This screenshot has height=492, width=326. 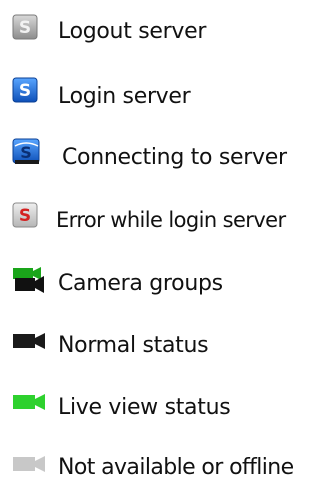 I want to click on camera-groups-icon, so click(x=29, y=280).